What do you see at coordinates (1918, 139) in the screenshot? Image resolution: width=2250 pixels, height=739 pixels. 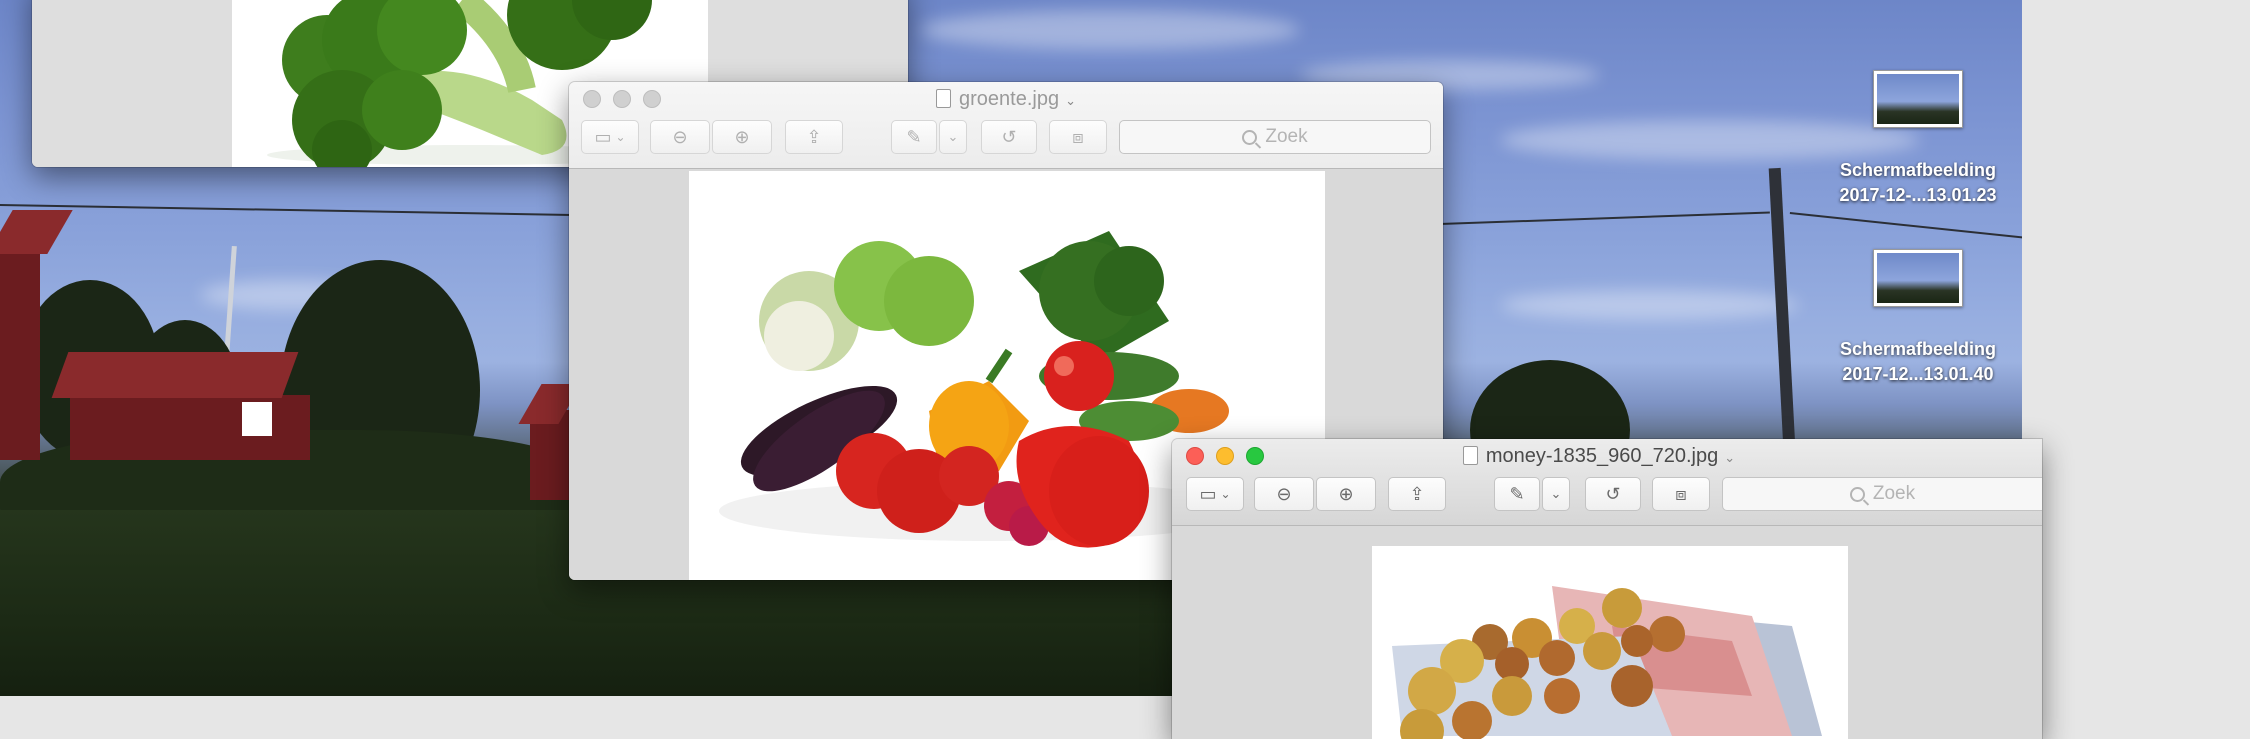 I see `desktop-icon-screenshot-1: Schermafbeelding 2017-12-...13.01.23` at bounding box center [1918, 139].